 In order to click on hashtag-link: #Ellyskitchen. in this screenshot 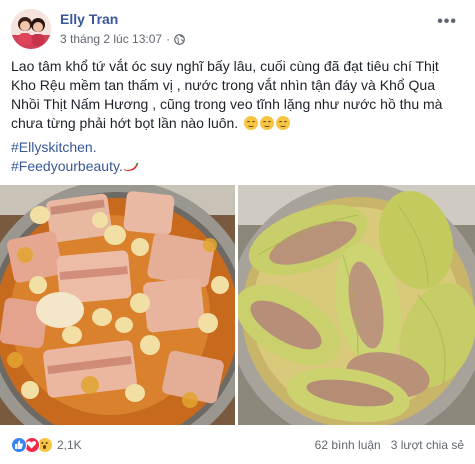, I will do `click(75, 147)`.